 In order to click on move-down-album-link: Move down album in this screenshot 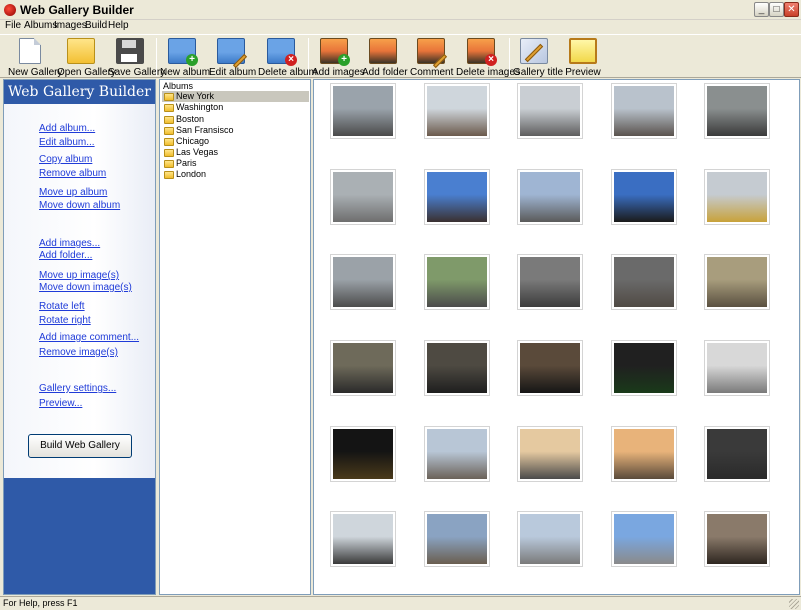, I will do `click(79, 205)`.